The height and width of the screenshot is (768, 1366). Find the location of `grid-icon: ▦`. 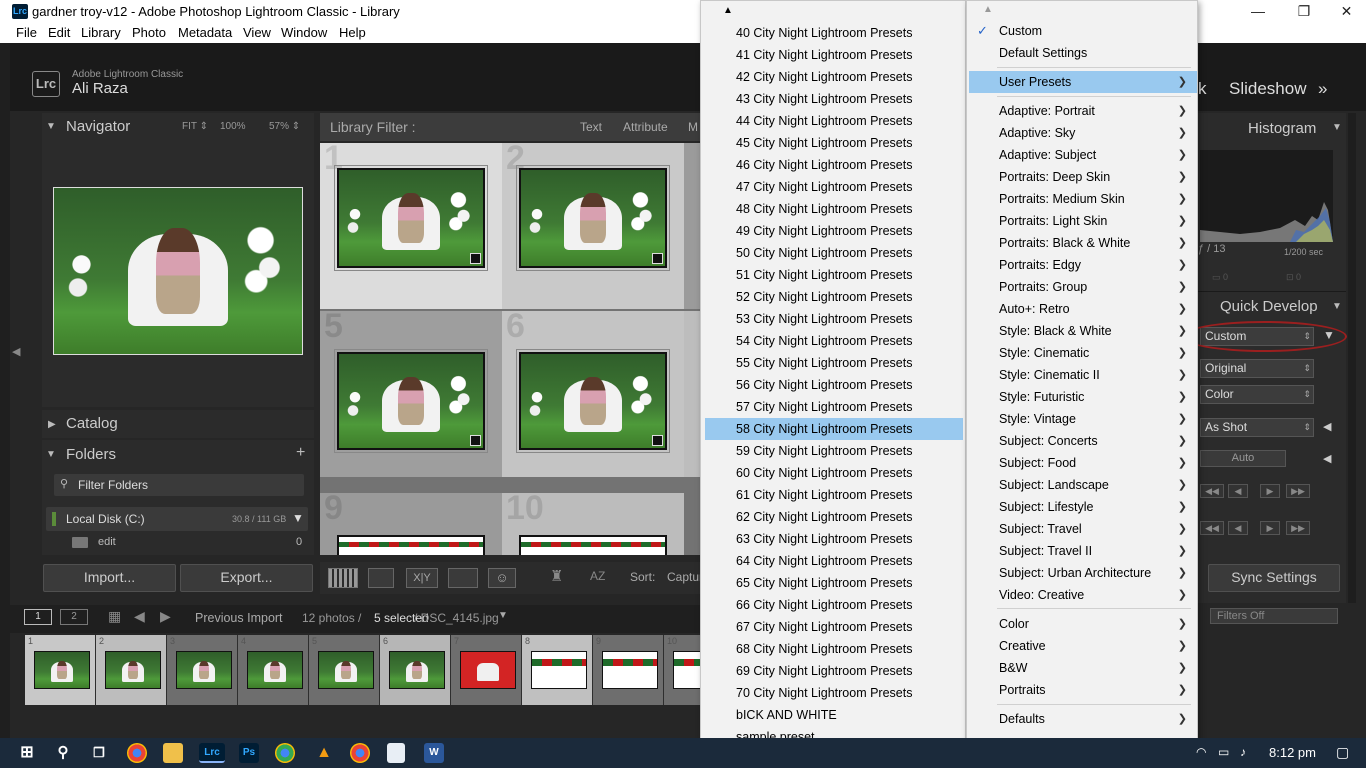

grid-icon: ▦ is located at coordinates (114, 616).